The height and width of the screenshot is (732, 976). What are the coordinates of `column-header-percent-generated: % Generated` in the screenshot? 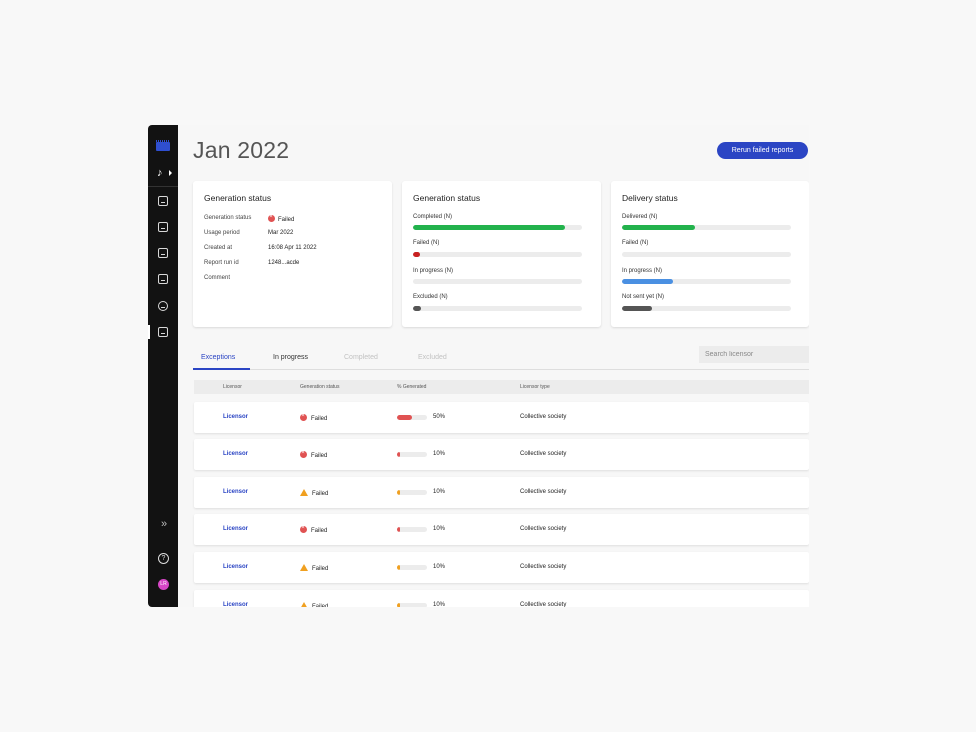 It's located at (412, 387).